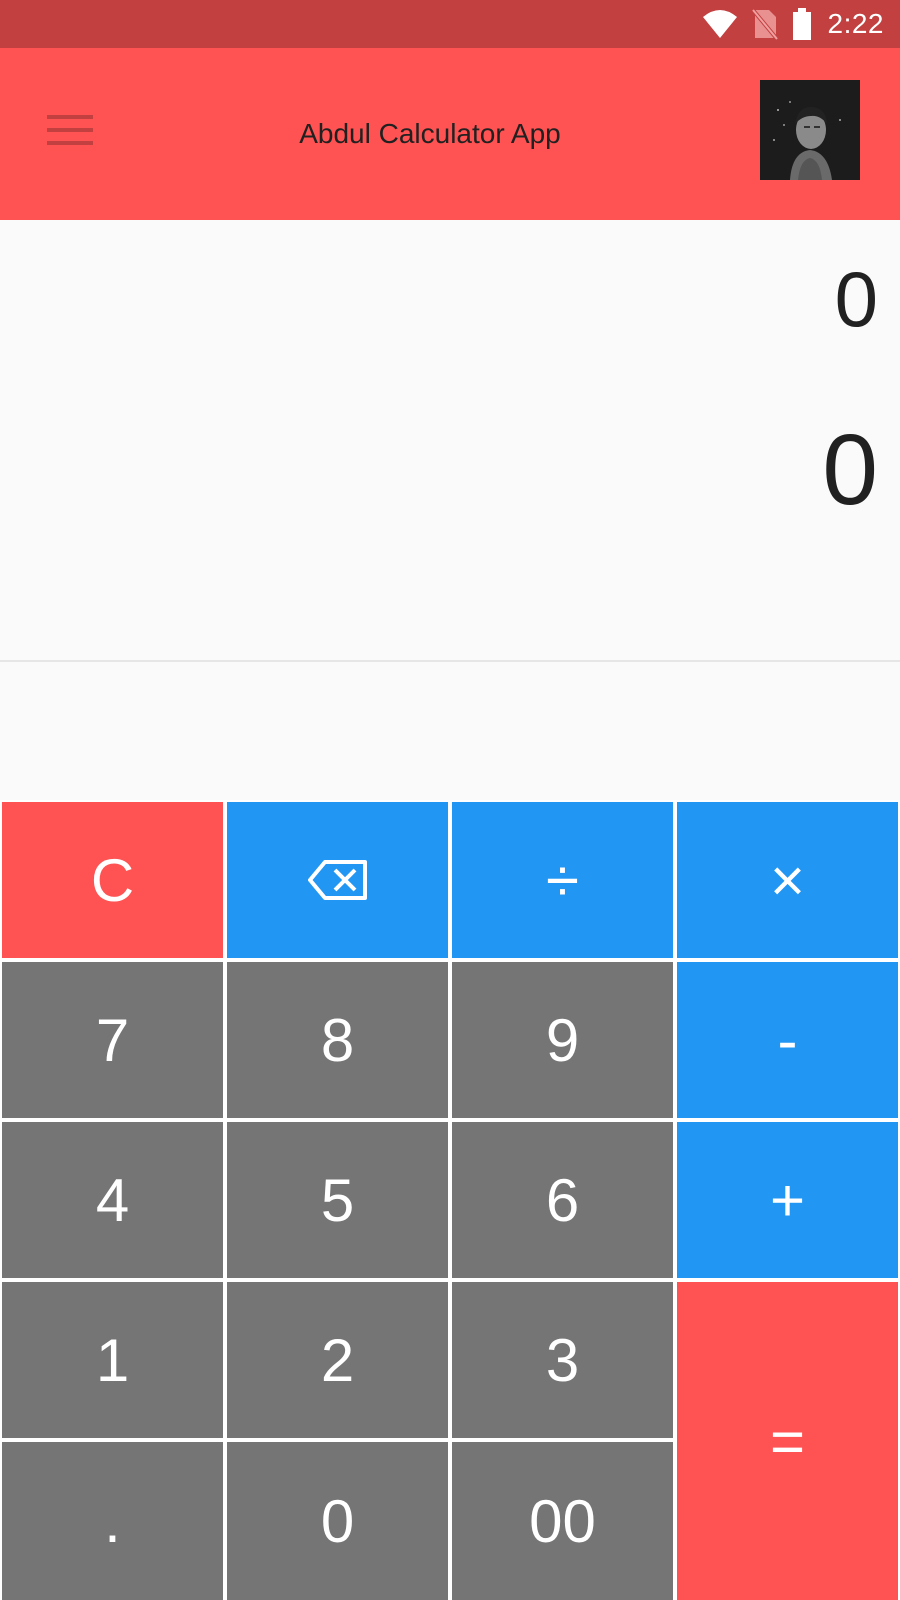 The height and width of the screenshot is (1600, 900). I want to click on digit-4-button: 4, so click(112, 1200).